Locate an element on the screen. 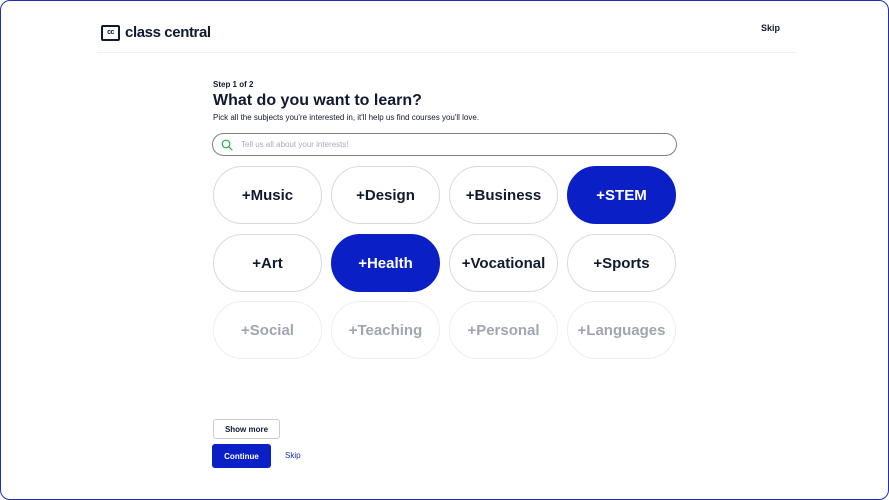 The image size is (889, 500). class-central-logo: cc class central is located at coordinates (156, 32).